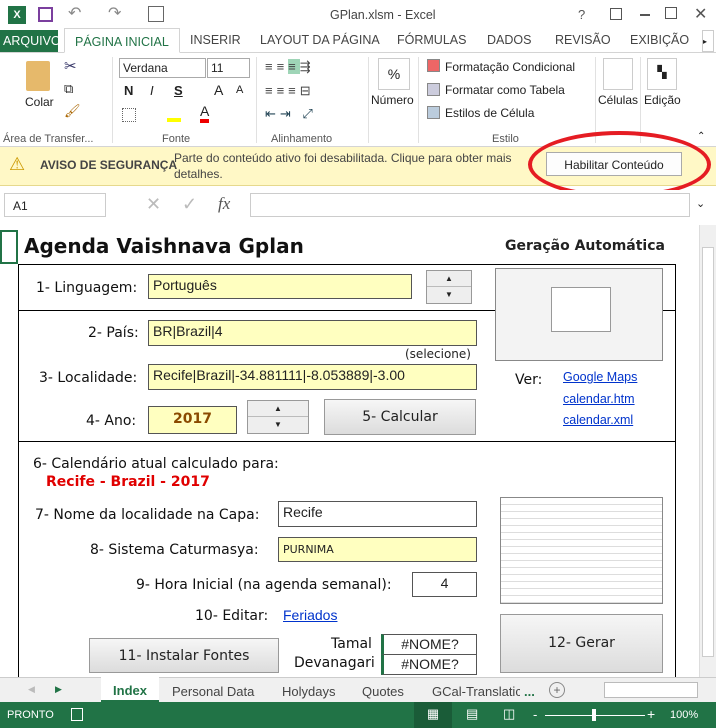 Image resolution: width=716 pixels, height=728 pixels. I want to click on tab-arquivo: ARQUIVO, so click(30, 41).